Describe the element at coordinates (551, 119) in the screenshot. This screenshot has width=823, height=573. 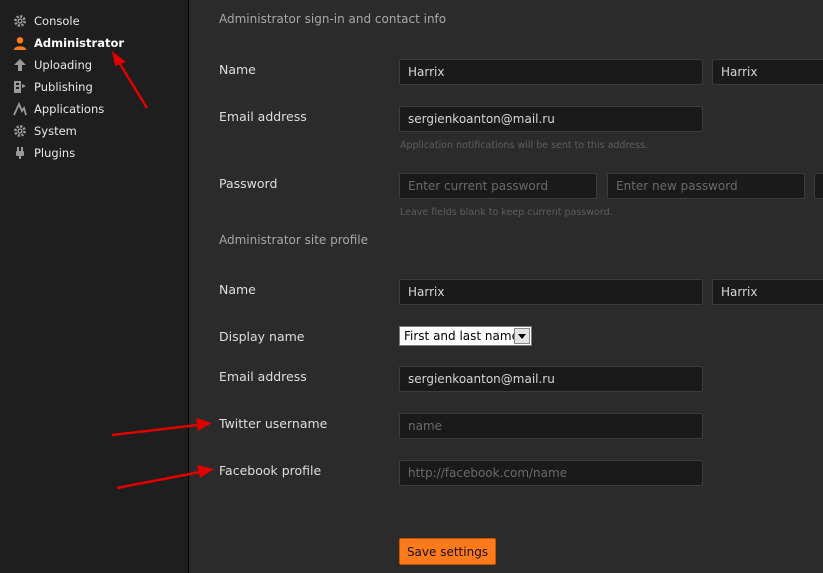
I see `email-input` at that location.